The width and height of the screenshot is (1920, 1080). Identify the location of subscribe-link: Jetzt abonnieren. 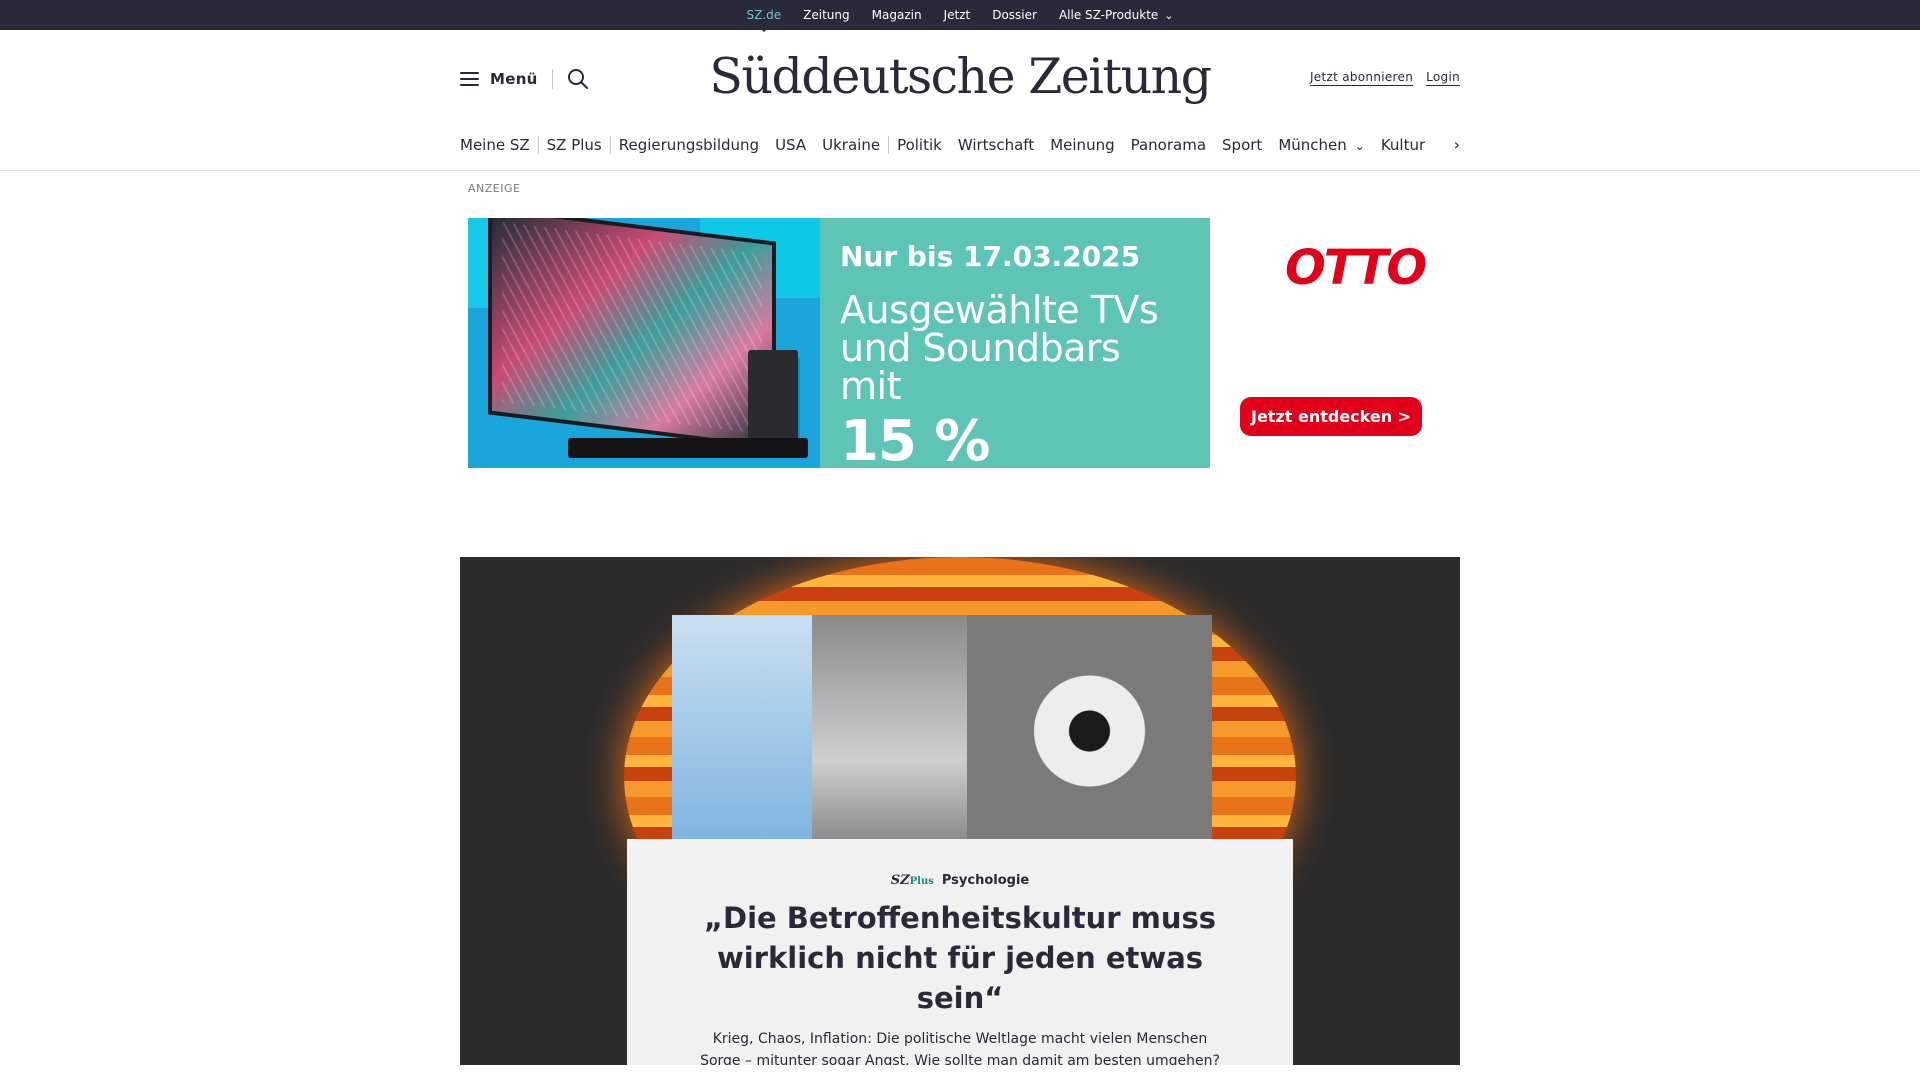
(1361, 78).